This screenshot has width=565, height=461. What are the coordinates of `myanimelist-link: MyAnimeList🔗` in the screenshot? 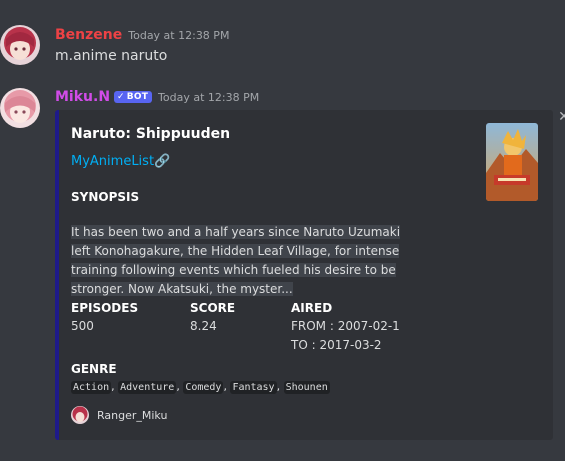 It's located at (120, 161).